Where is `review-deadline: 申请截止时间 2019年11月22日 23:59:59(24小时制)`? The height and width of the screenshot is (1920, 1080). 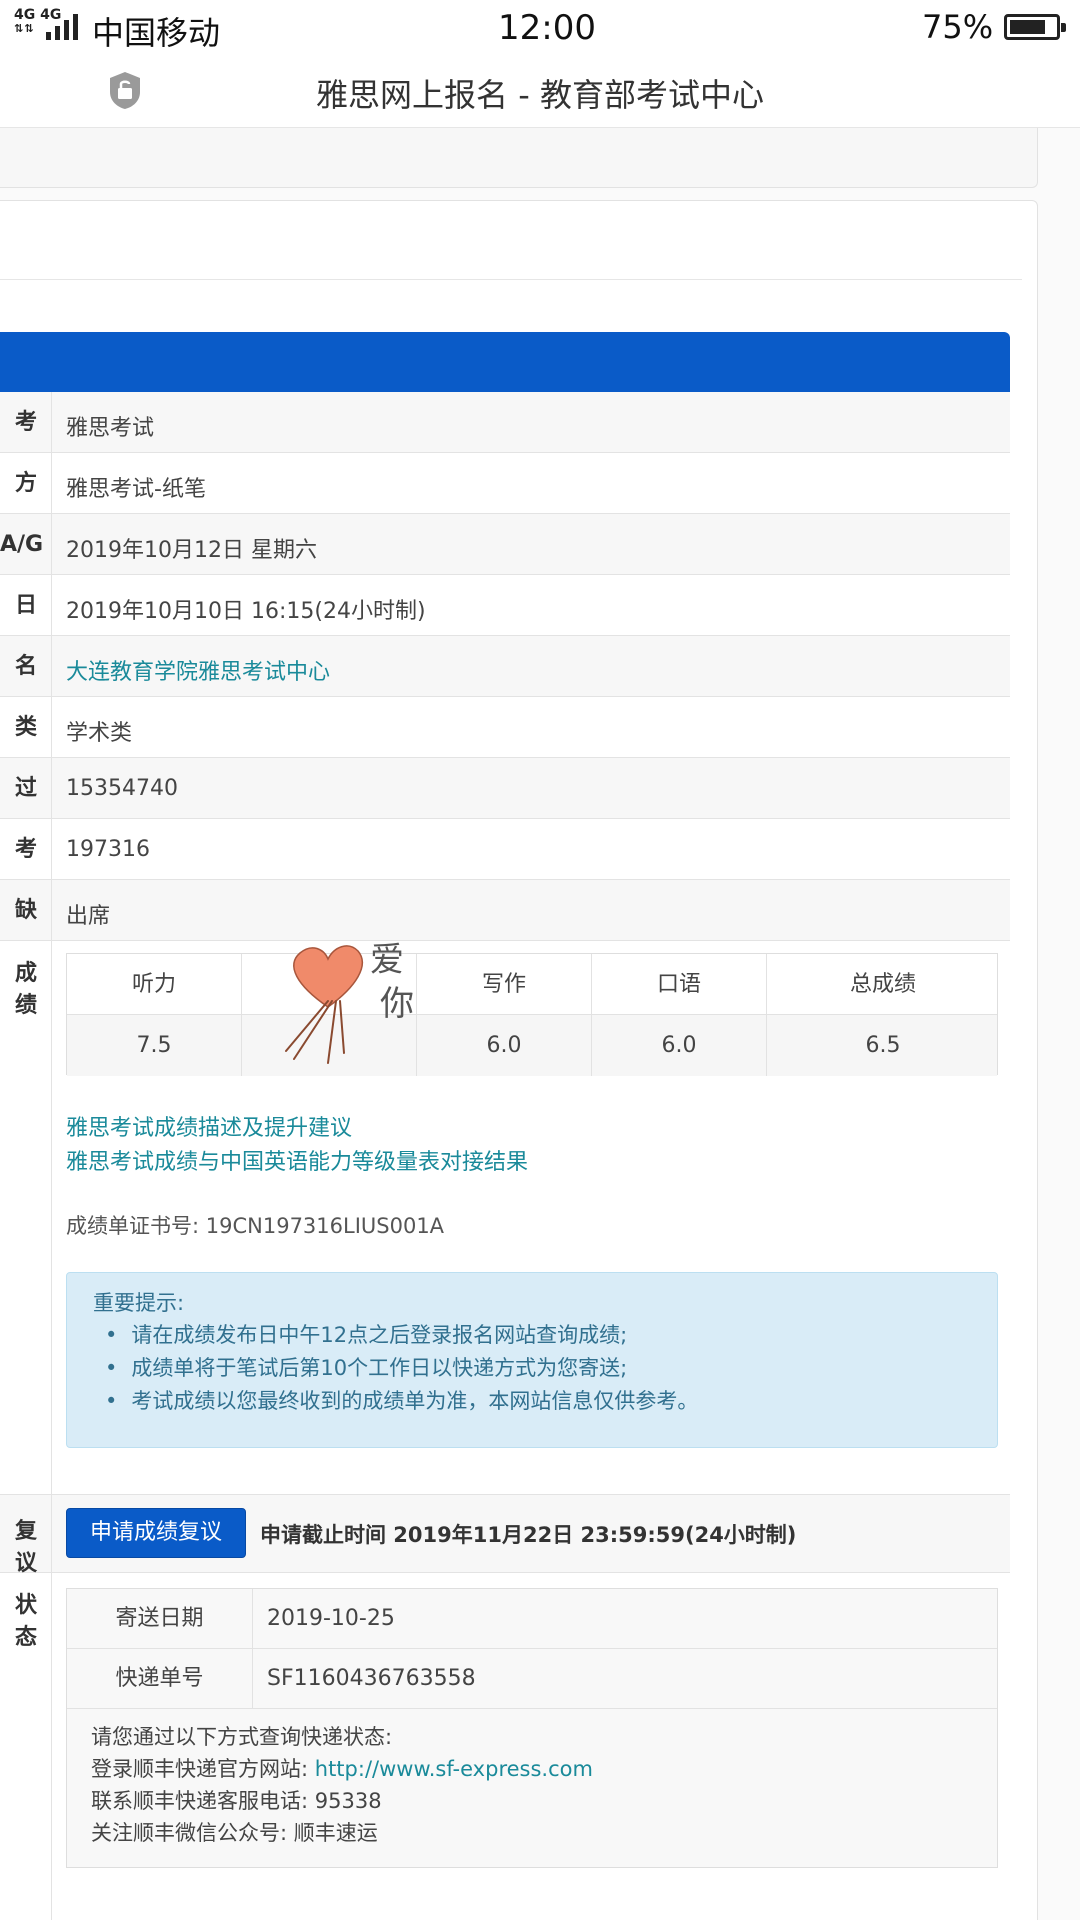
review-deadline: 申请截止时间 2019年11月22日 23:59:59(24小时制) is located at coordinates (528, 1535).